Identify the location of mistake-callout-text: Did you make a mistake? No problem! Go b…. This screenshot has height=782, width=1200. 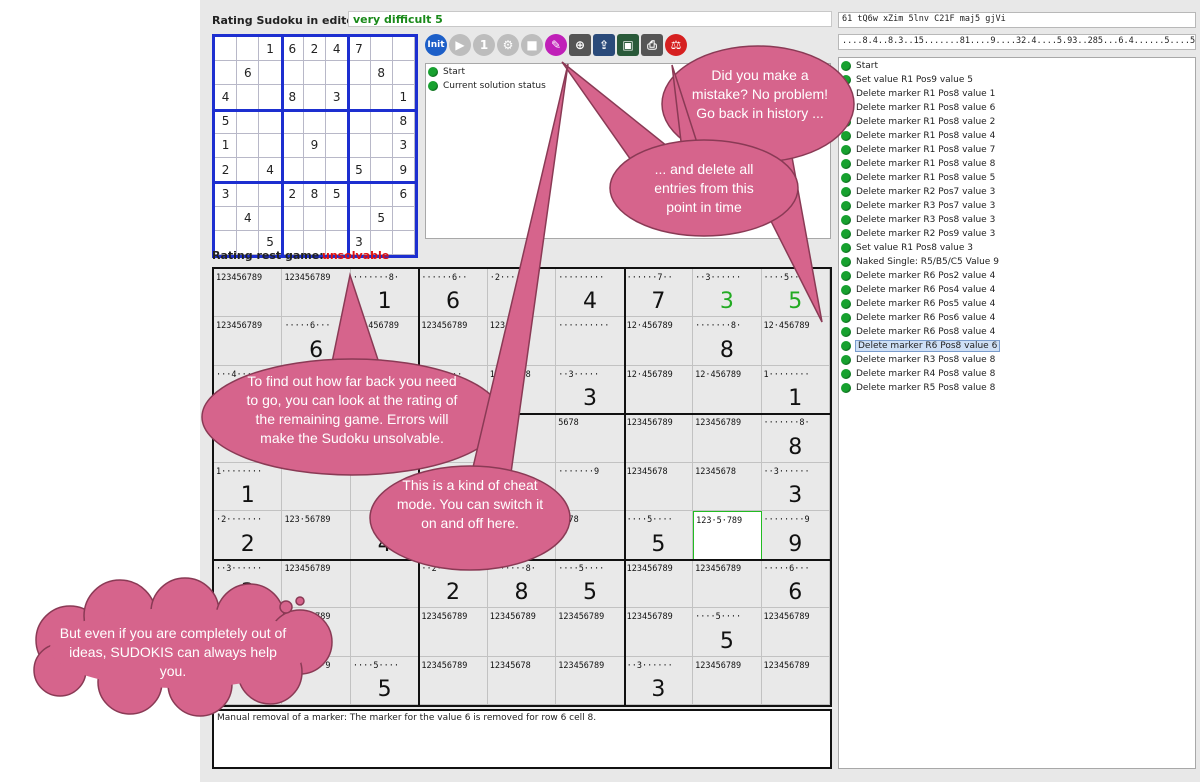
(760, 94).